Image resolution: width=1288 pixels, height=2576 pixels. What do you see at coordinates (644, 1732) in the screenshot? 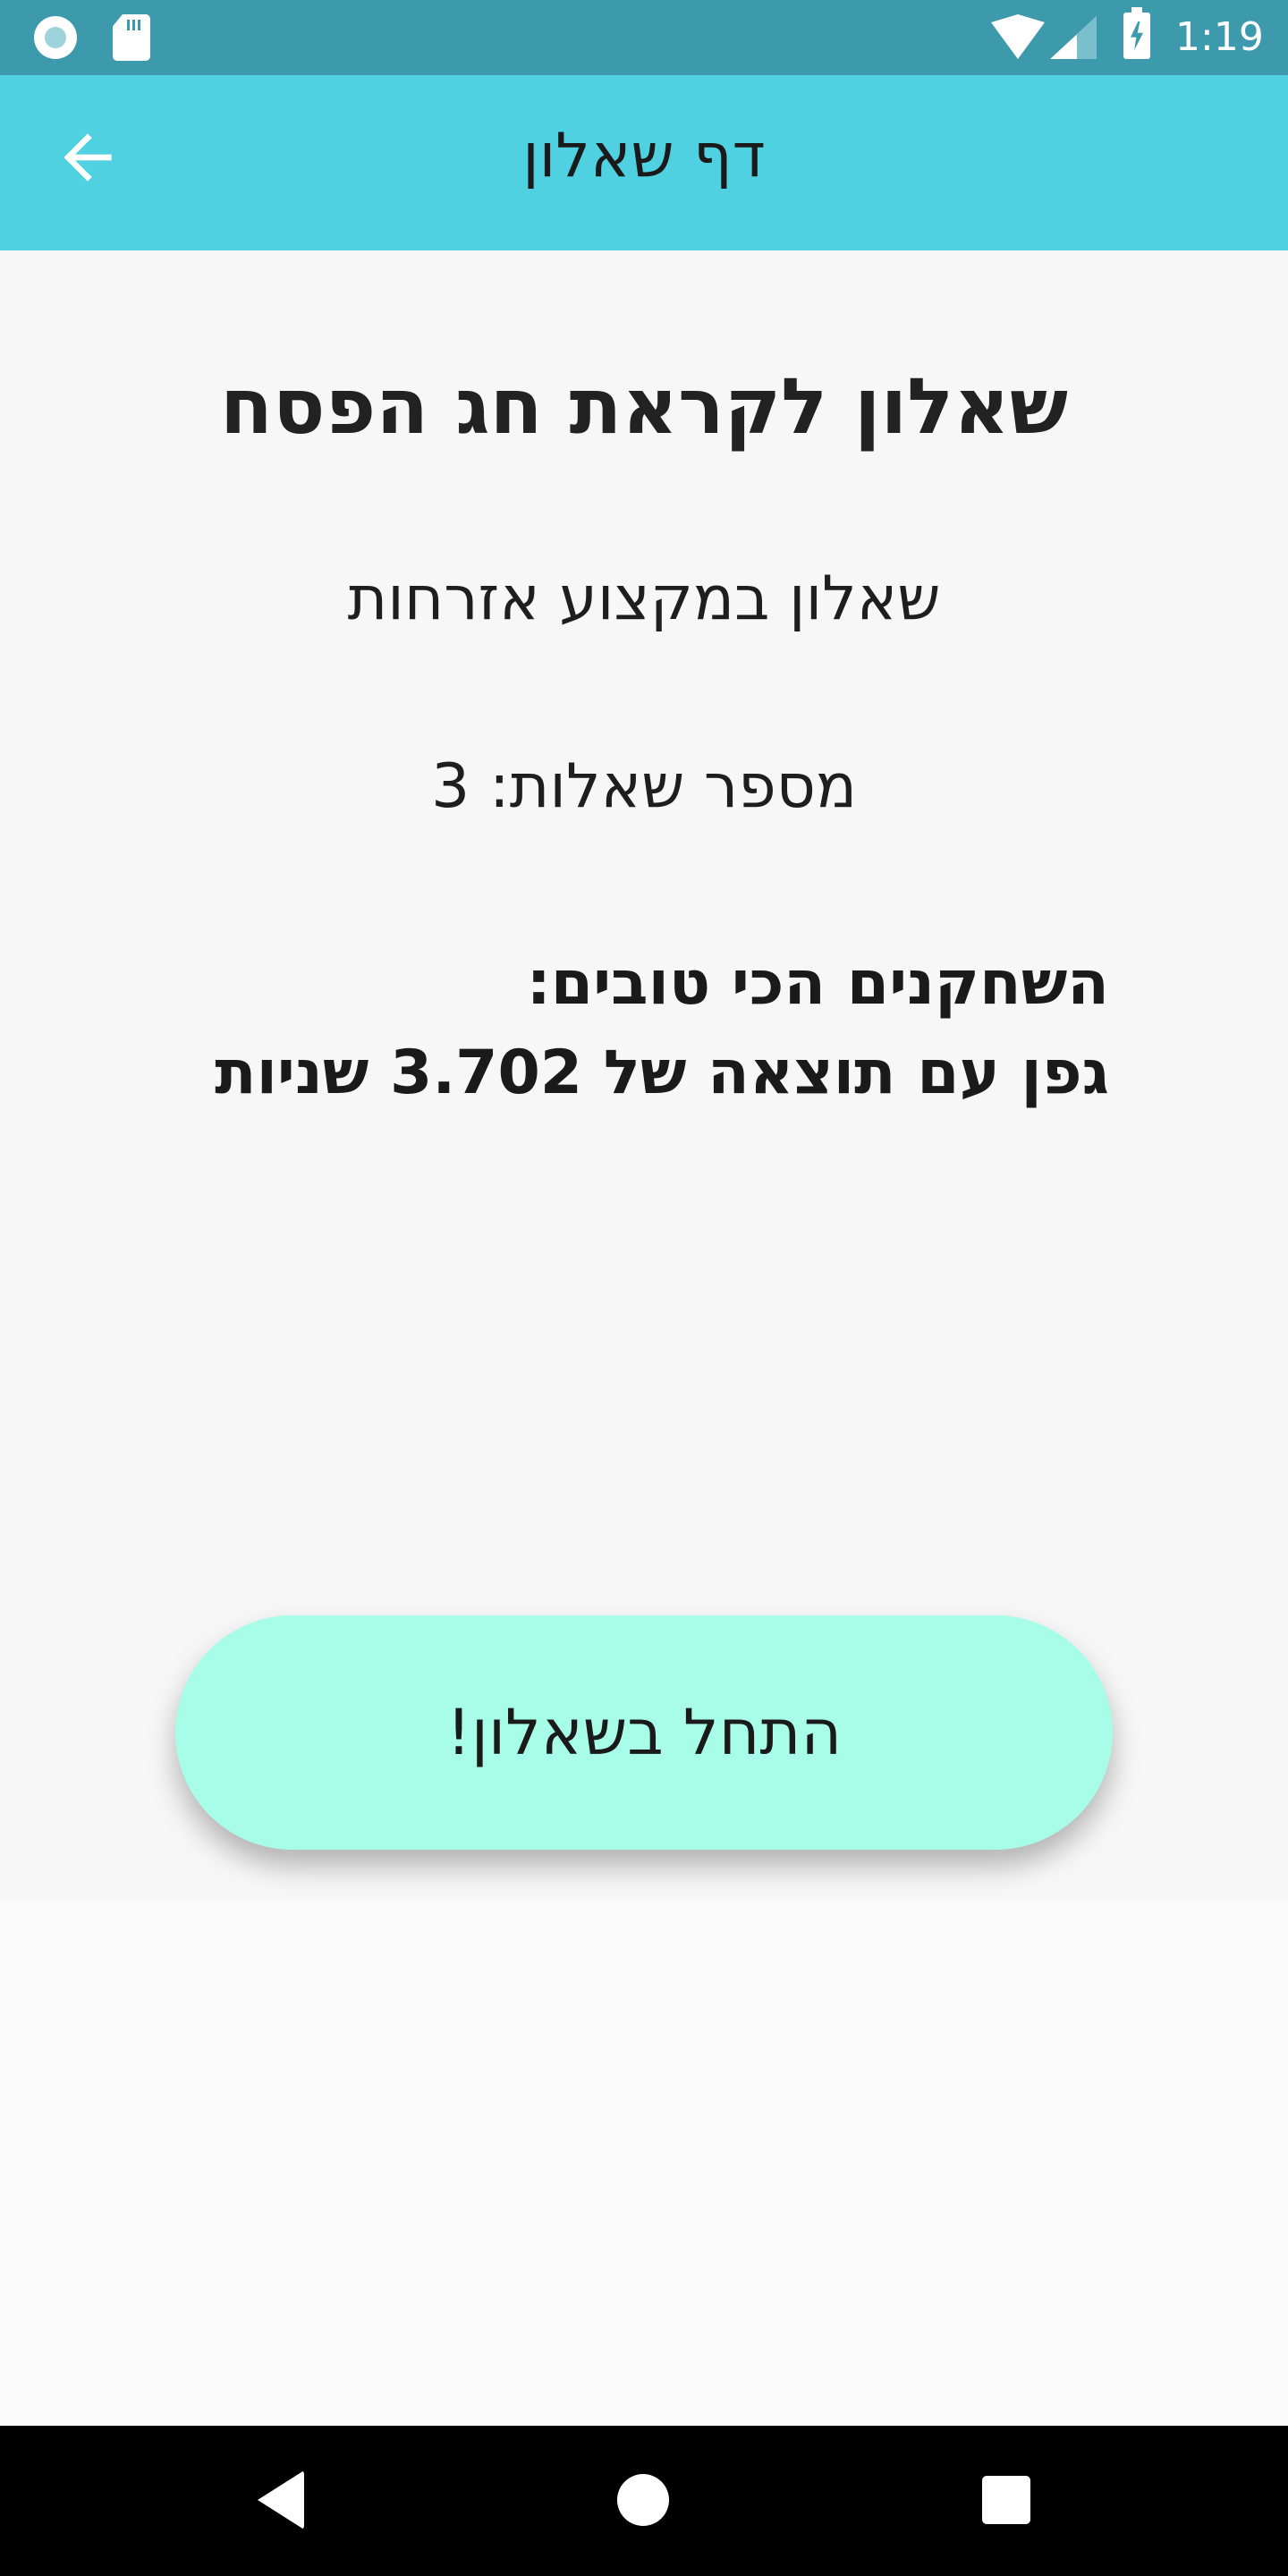
I see `start-quiz-button: התחל בשאלון!` at bounding box center [644, 1732].